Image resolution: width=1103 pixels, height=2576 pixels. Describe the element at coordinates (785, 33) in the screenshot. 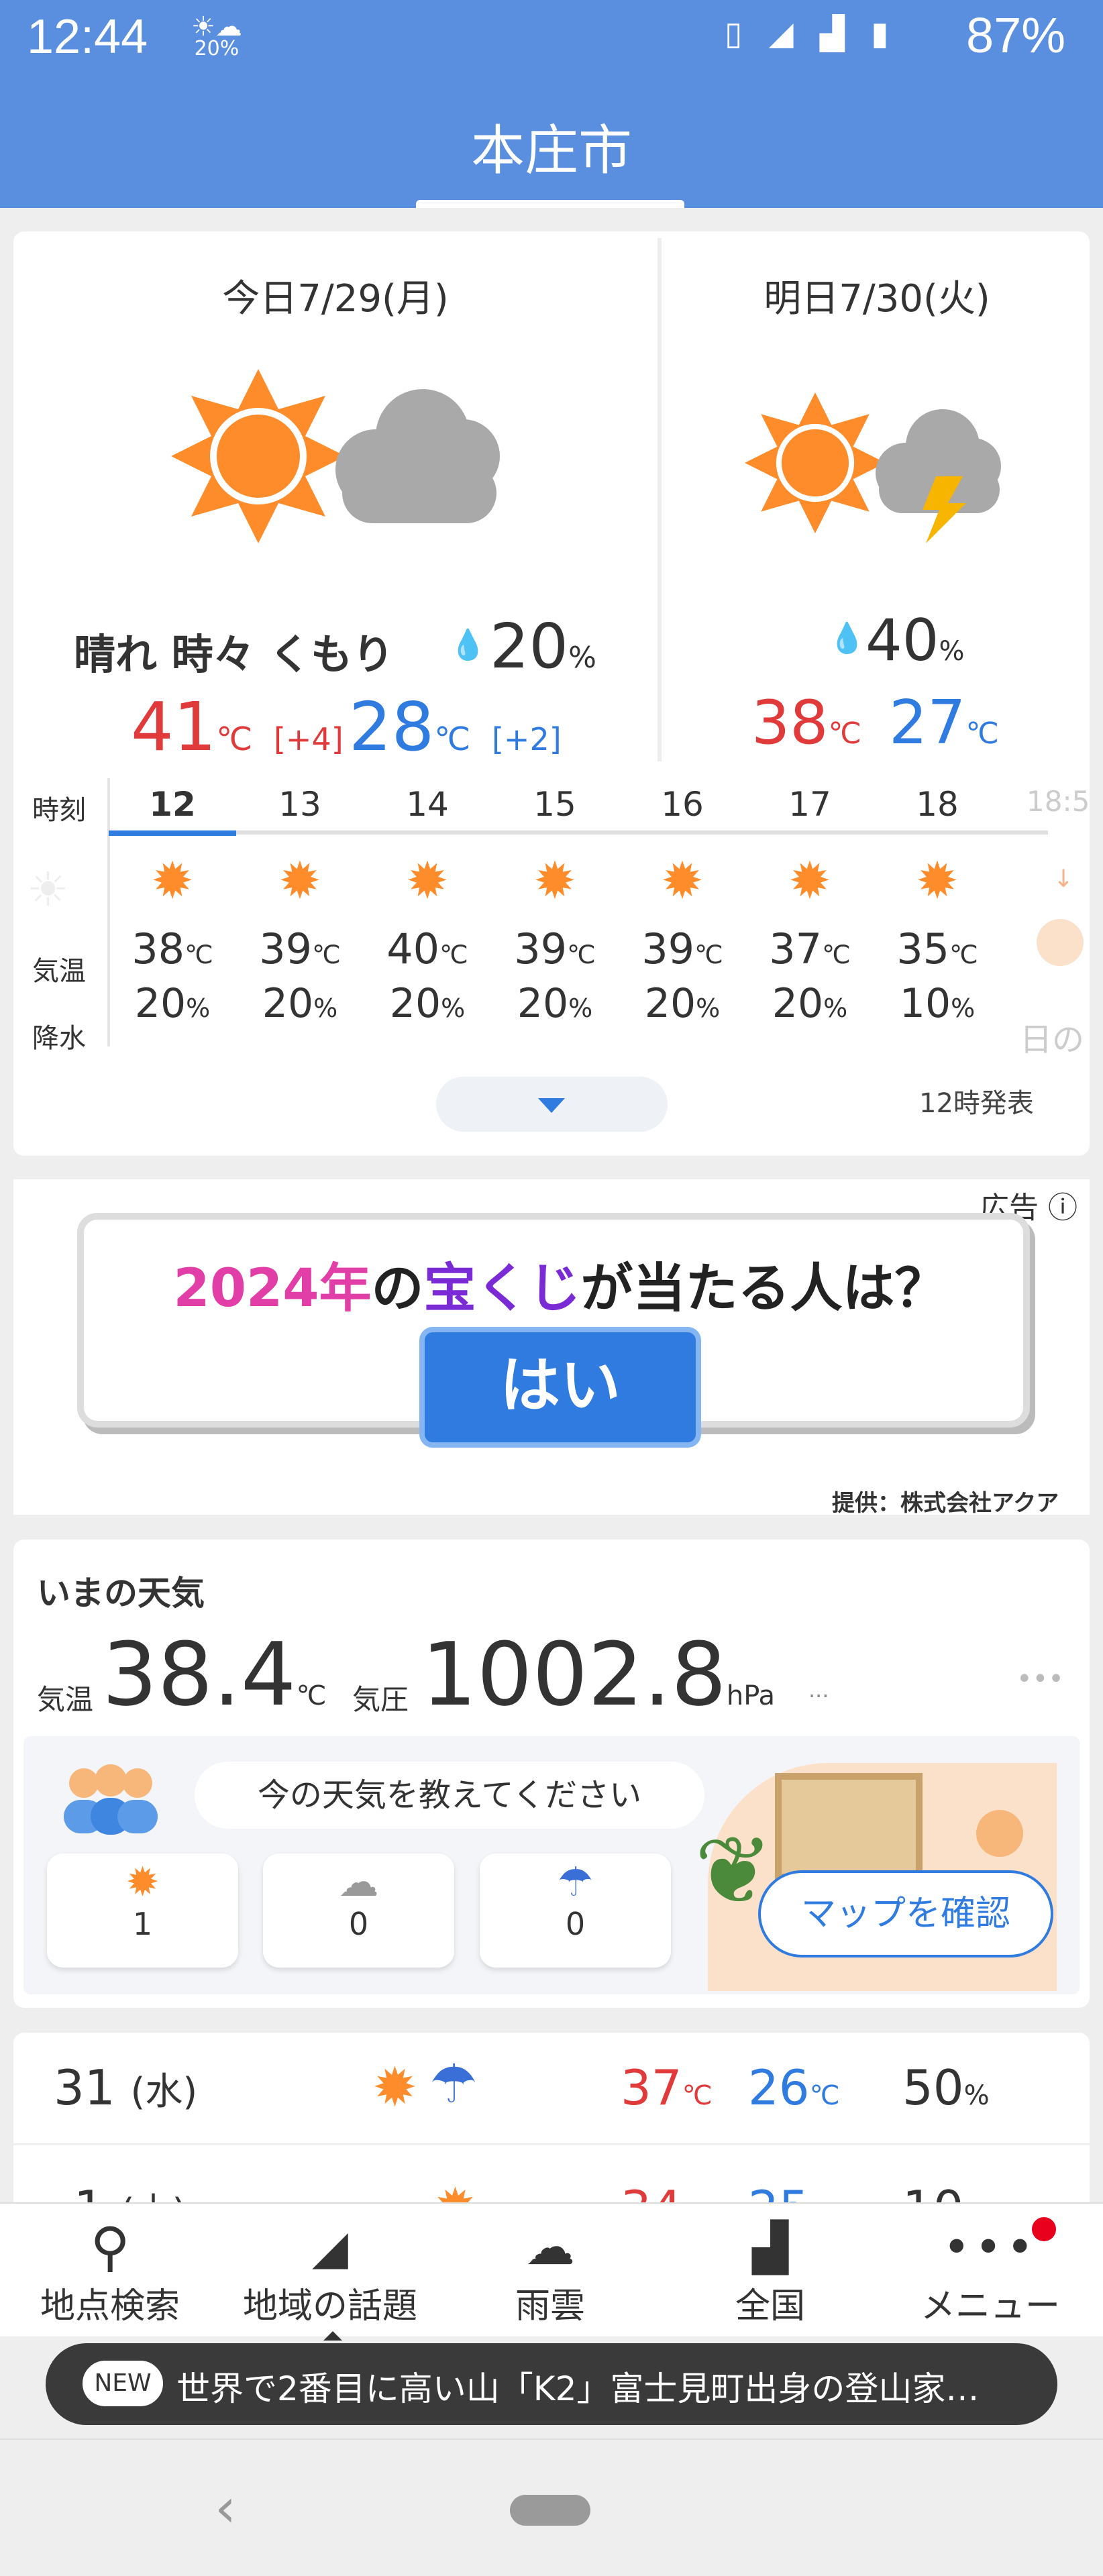

I see `wifi-icon: ◢` at that location.